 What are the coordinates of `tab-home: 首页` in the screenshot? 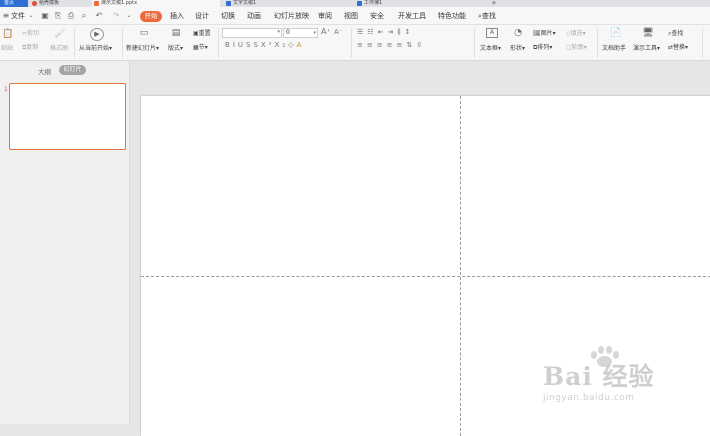 It's located at (14, 3).